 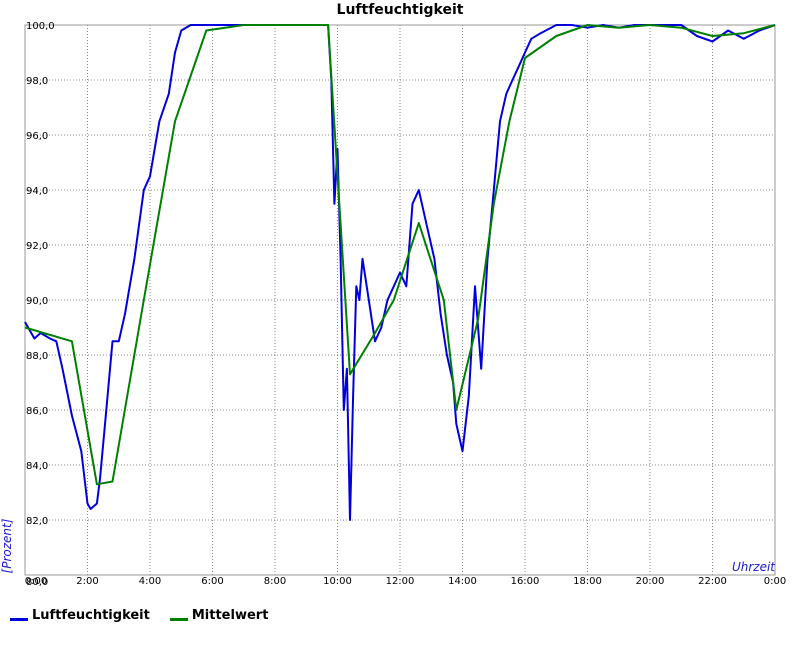 I want to click on legend: Luftfeuchtigkeit Mittelwert, so click(x=139, y=615).